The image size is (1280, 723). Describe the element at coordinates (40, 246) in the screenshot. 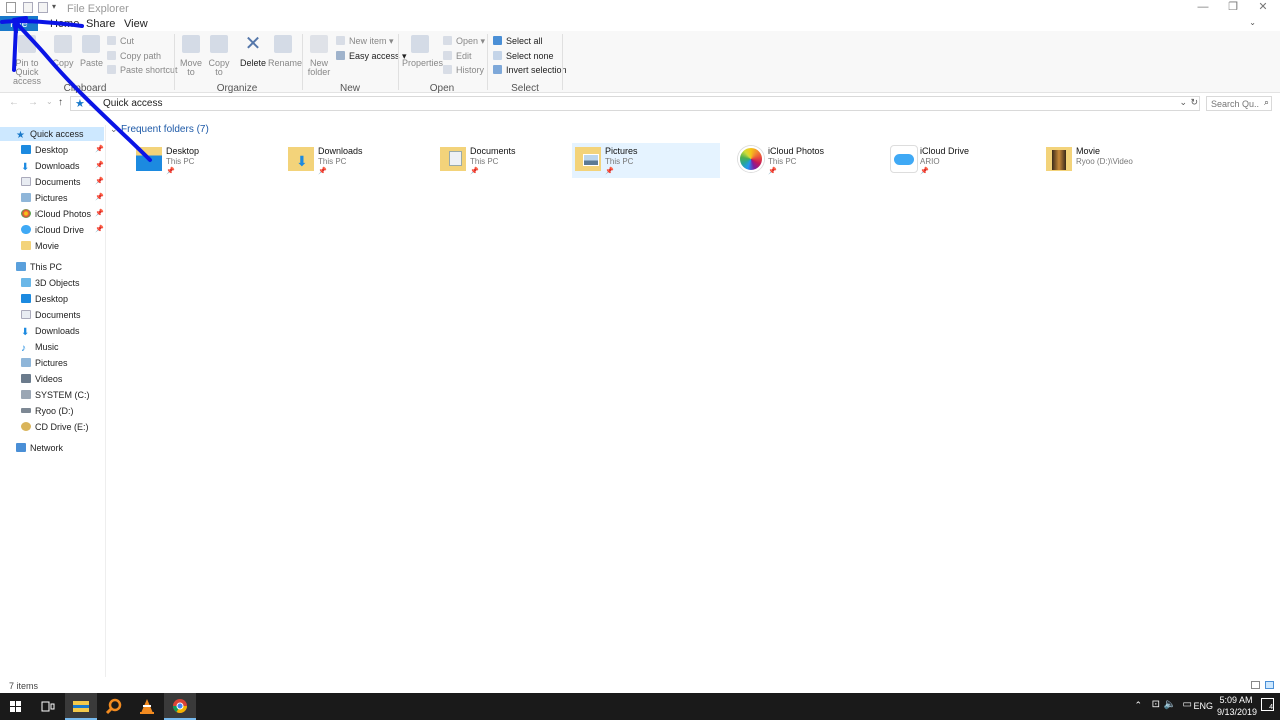

I see `nav-movie: Movie` at that location.